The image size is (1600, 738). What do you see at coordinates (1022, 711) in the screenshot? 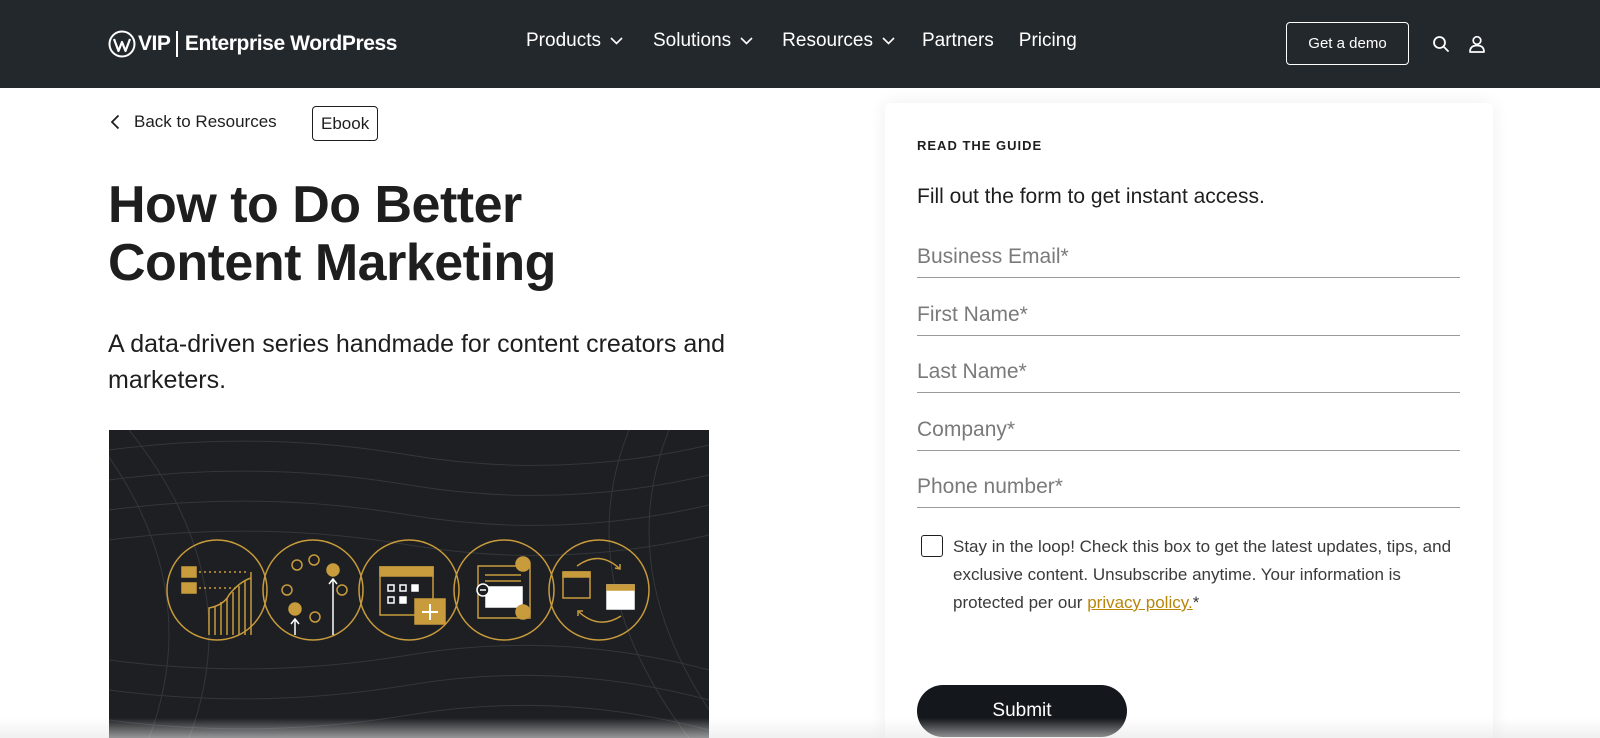
I see `submit-button: Submit` at bounding box center [1022, 711].